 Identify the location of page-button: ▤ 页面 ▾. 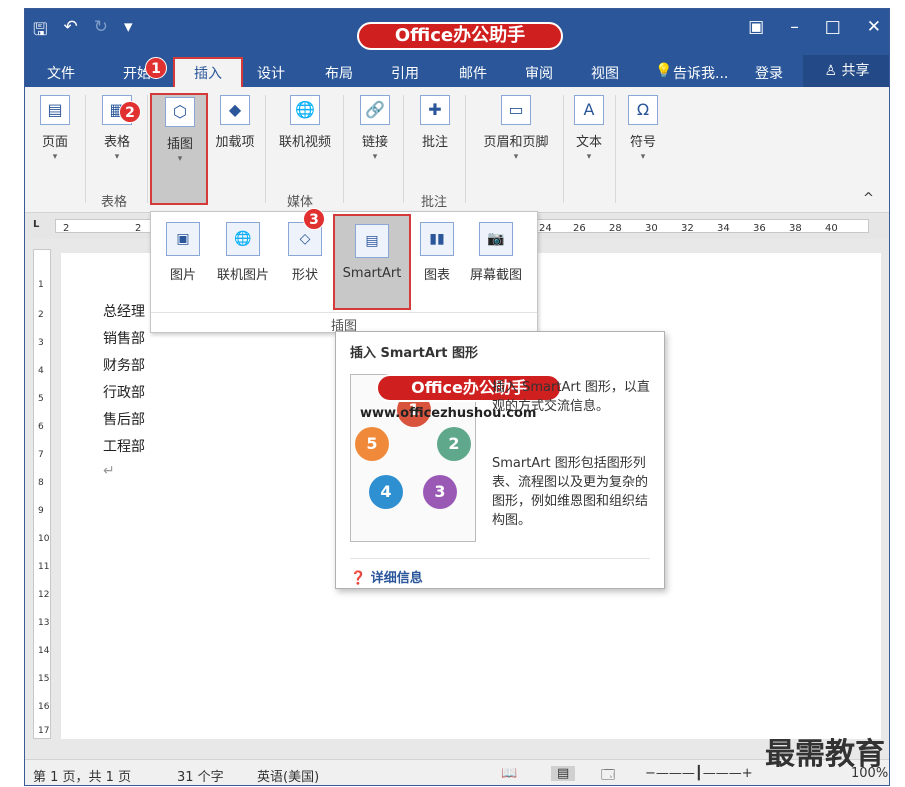
(55, 128).